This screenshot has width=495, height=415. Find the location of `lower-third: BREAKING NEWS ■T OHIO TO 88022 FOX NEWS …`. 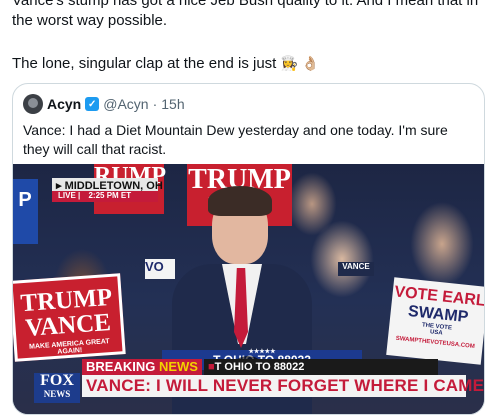

lower-third: BREAKING NEWS ■T OHIO TO 88022 FOX NEWS … is located at coordinates (259, 386).